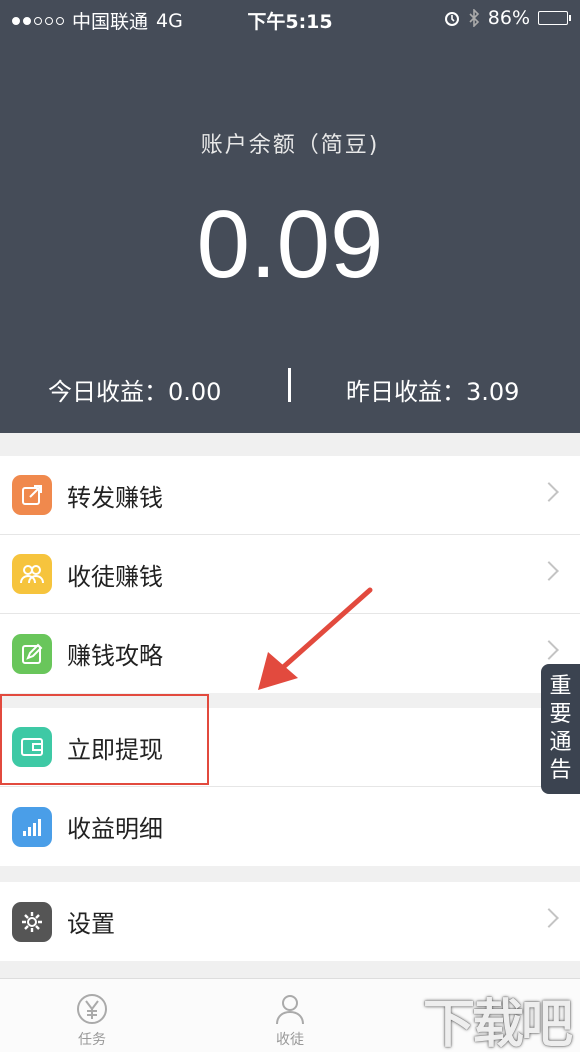 The width and height of the screenshot is (580, 1052). What do you see at coordinates (92, 1009) in the screenshot?
I see `yuan-icon` at bounding box center [92, 1009].